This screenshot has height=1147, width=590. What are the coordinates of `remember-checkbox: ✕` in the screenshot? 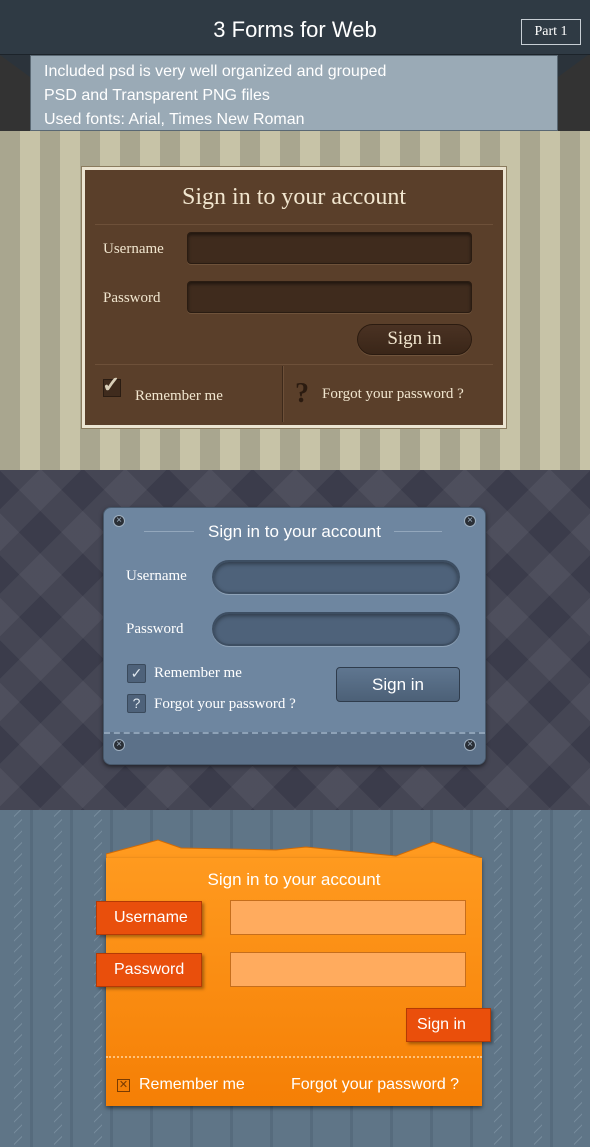 It's located at (123, 1085).